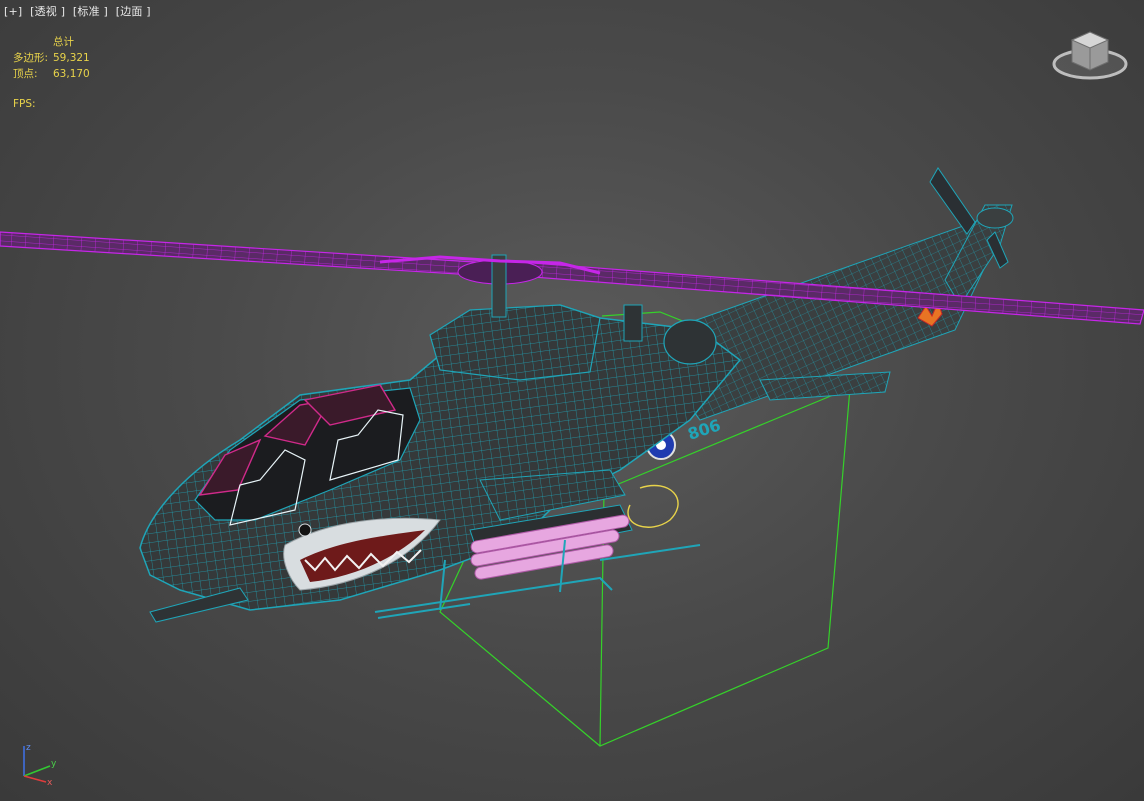  What do you see at coordinates (574, 524) in the screenshot?
I see `stub-wing-weapons` at bounding box center [574, 524].